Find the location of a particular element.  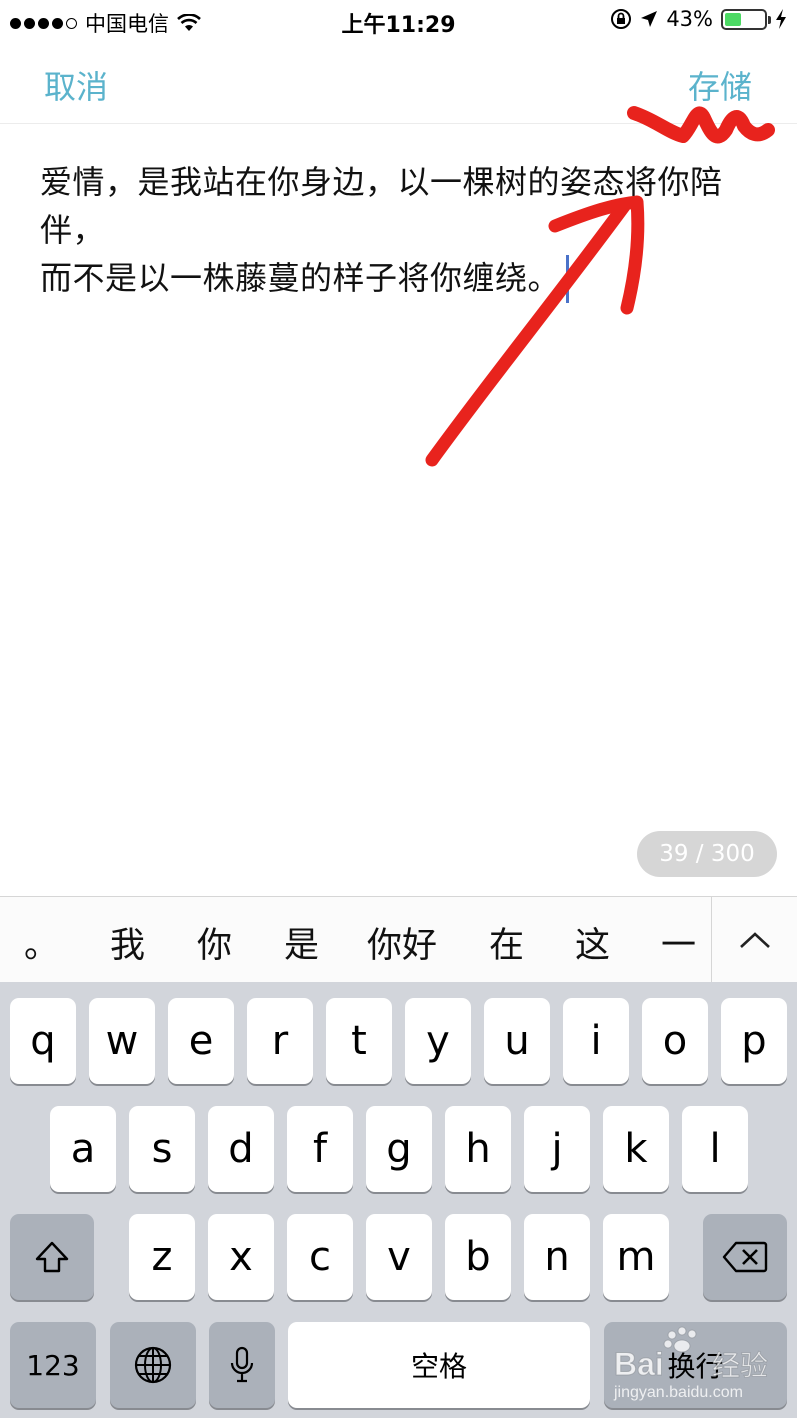

key-letter: q is located at coordinates (43, 1041).